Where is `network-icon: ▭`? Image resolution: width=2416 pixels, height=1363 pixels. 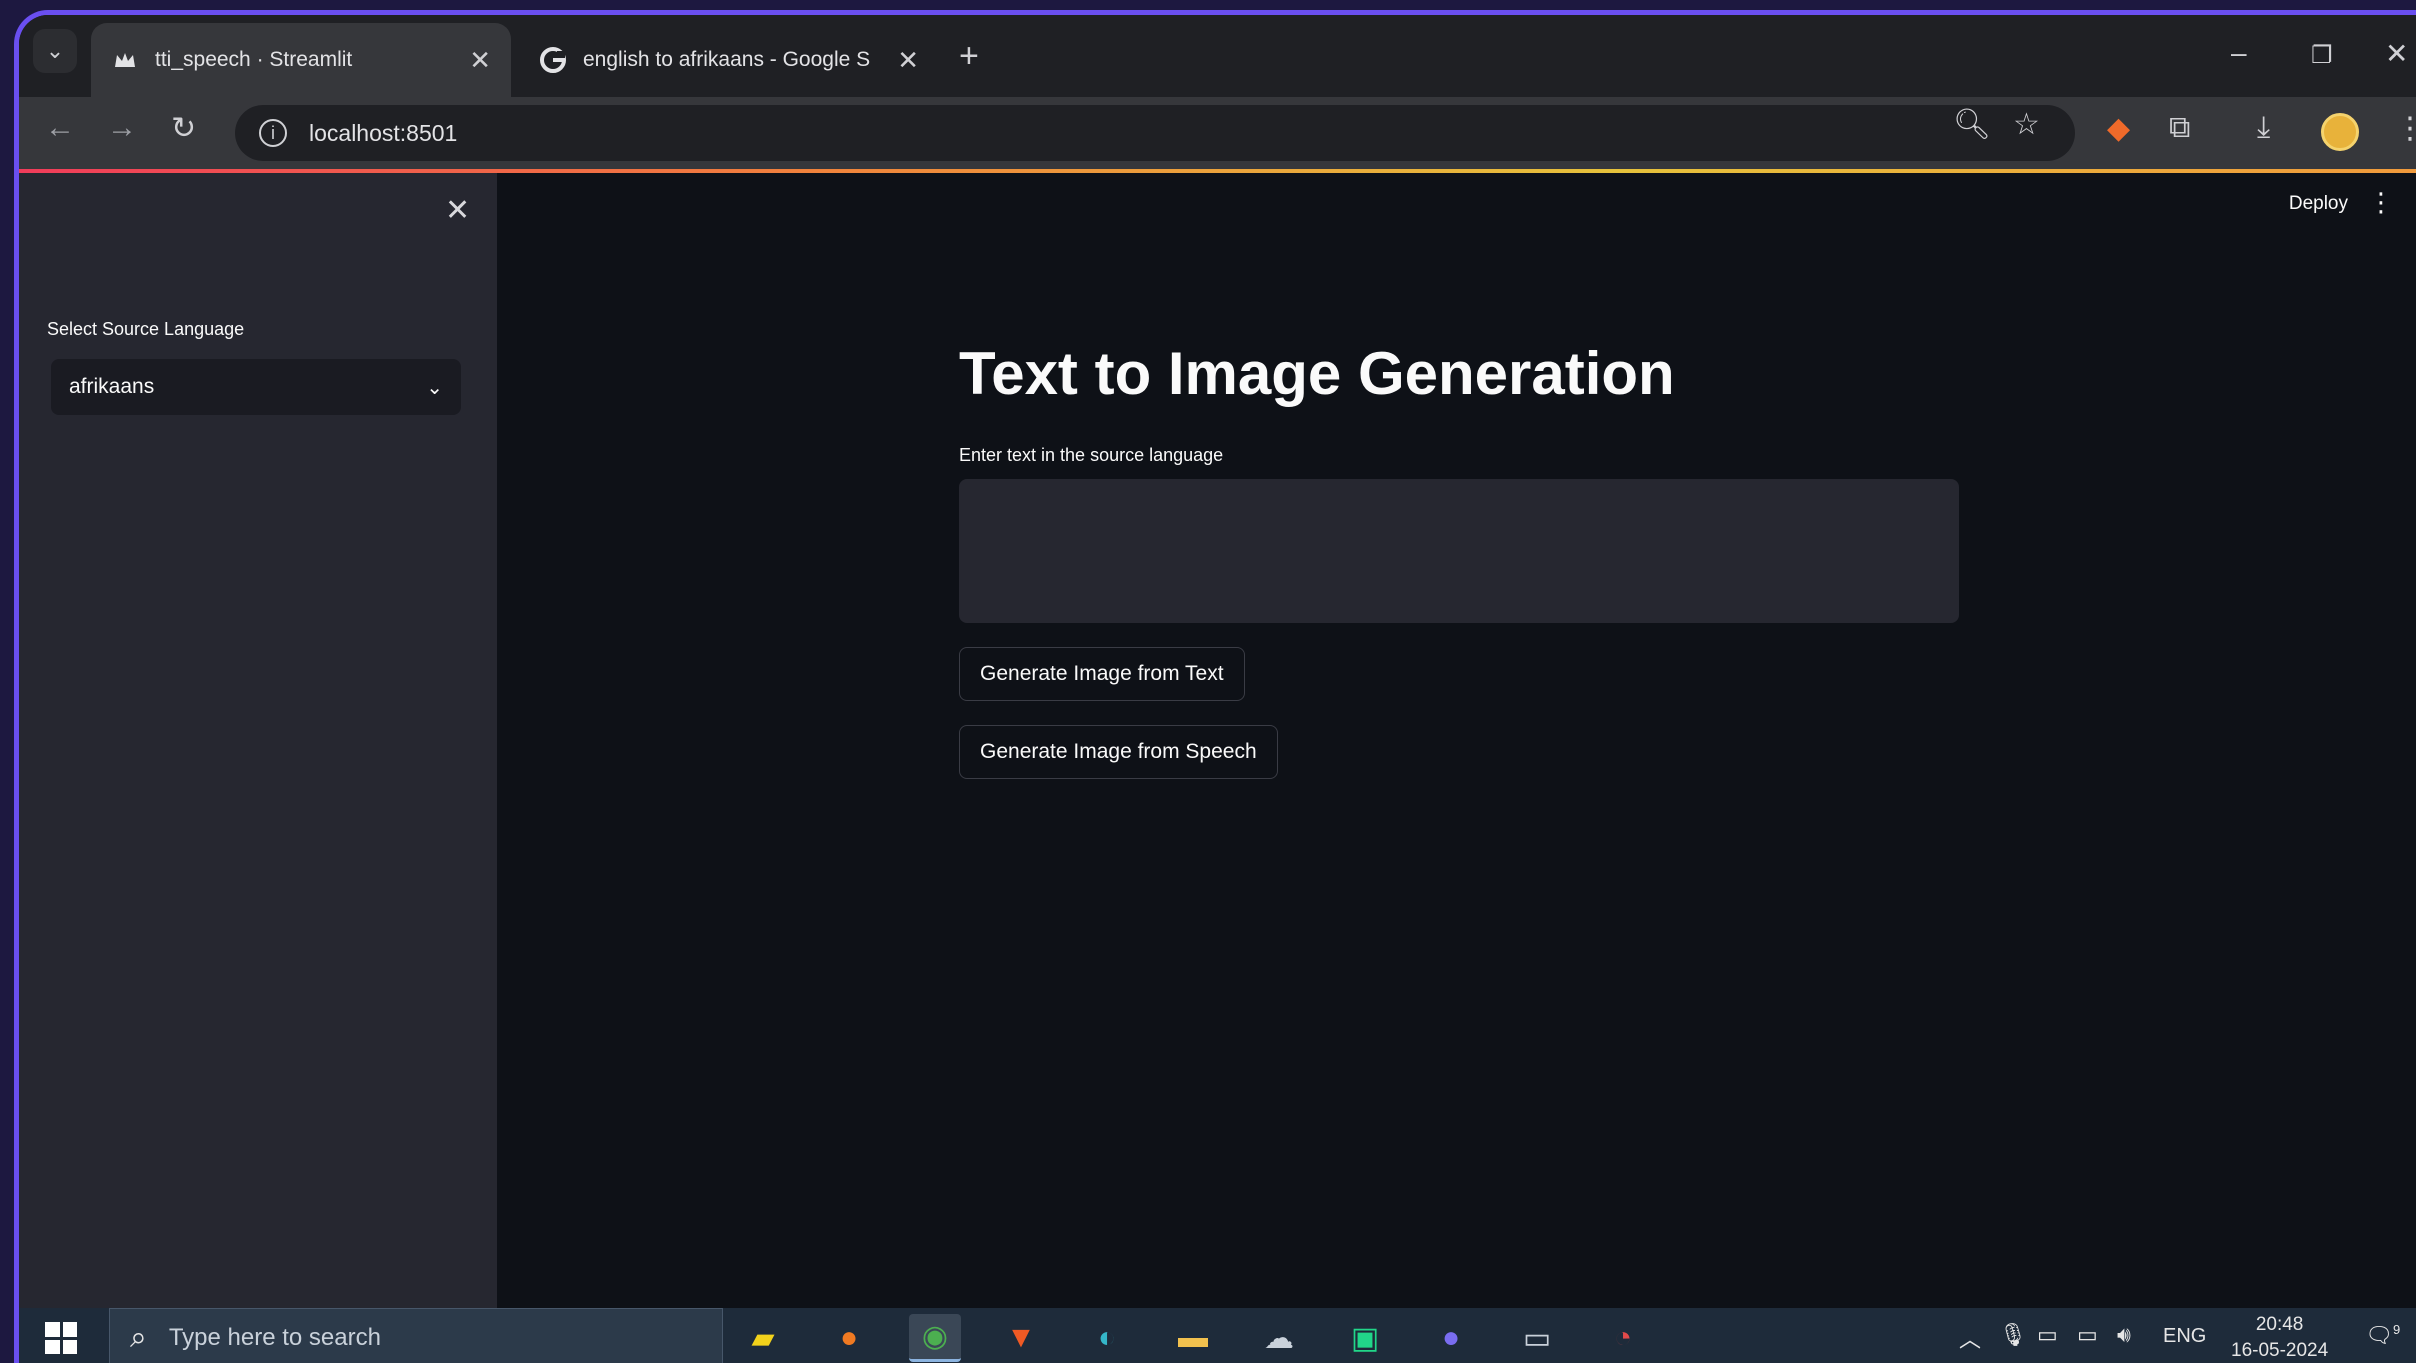
network-icon: ▭ is located at coordinates (2047, 1335).